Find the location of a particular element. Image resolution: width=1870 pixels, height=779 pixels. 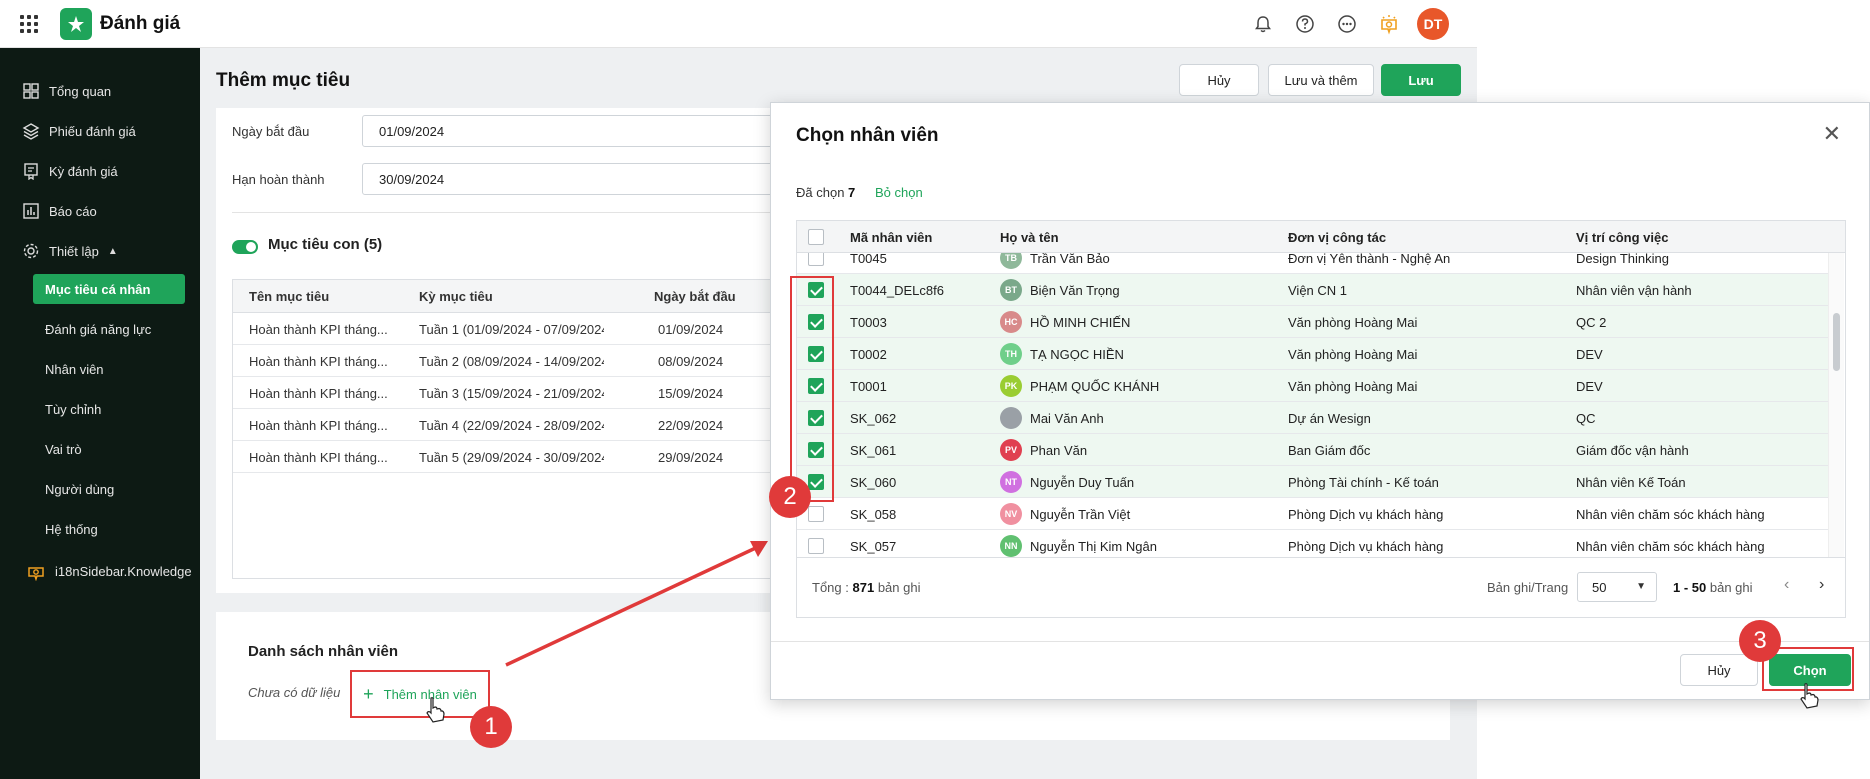

employee-unit: Phòng Tài chính - Kế toán is located at coordinates (1363, 482).